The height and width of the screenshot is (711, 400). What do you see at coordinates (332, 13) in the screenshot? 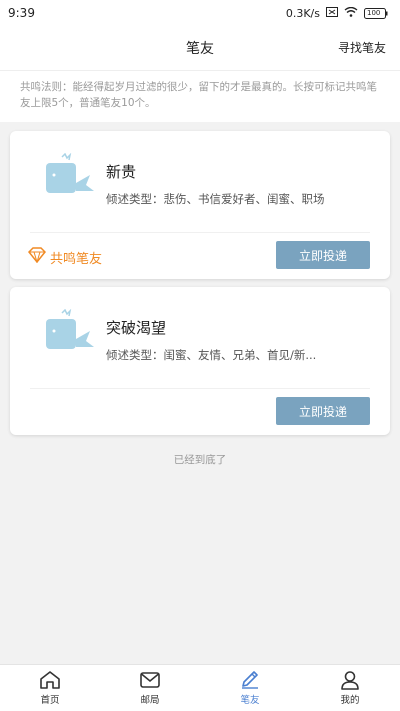
I see `sim-icon` at bounding box center [332, 13].